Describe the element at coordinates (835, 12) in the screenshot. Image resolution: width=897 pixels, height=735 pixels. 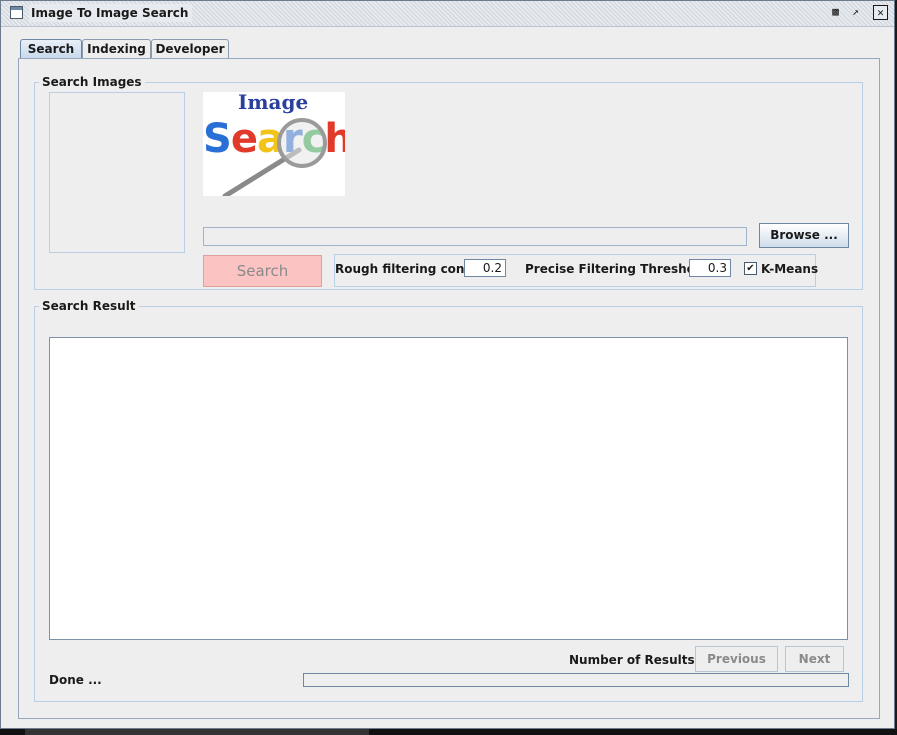
I see `minimize-icon: ▩` at that location.